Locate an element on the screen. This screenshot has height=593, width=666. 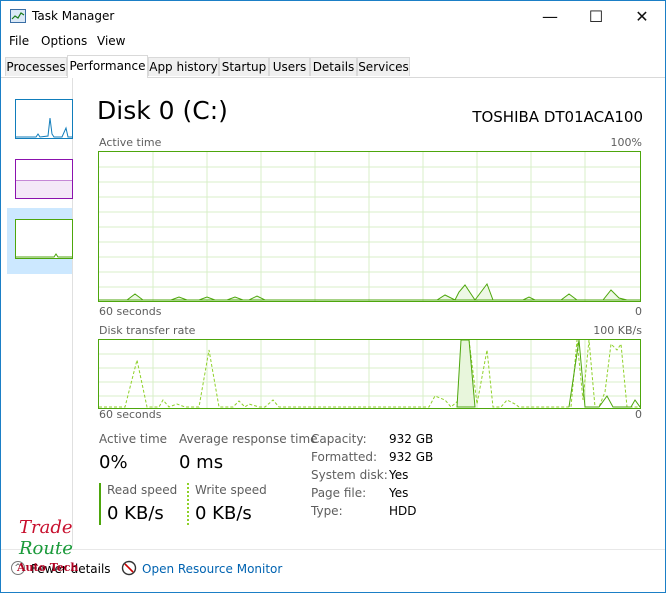
disk-model: TOSHIBA DT01ACA100 is located at coordinates (557, 117).